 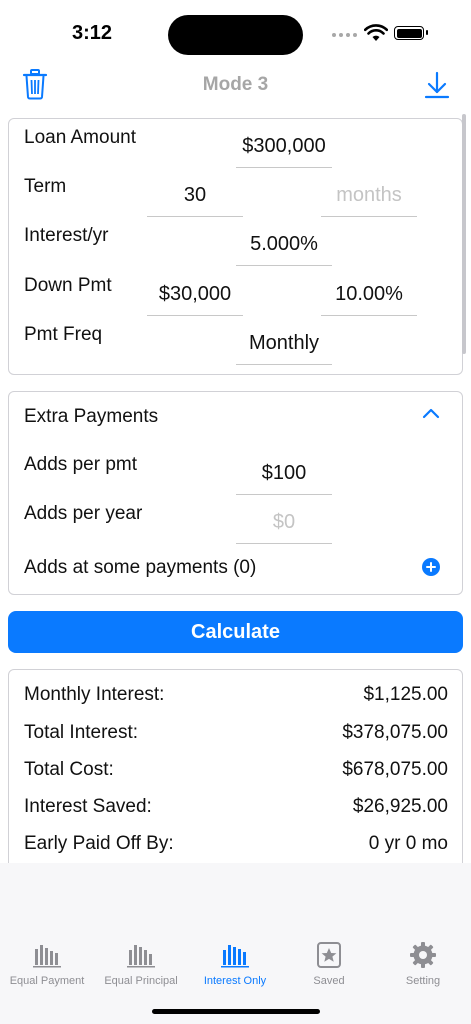 What do you see at coordinates (284, 147) in the screenshot?
I see `loan-amount-field: $300,000` at bounding box center [284, 147].